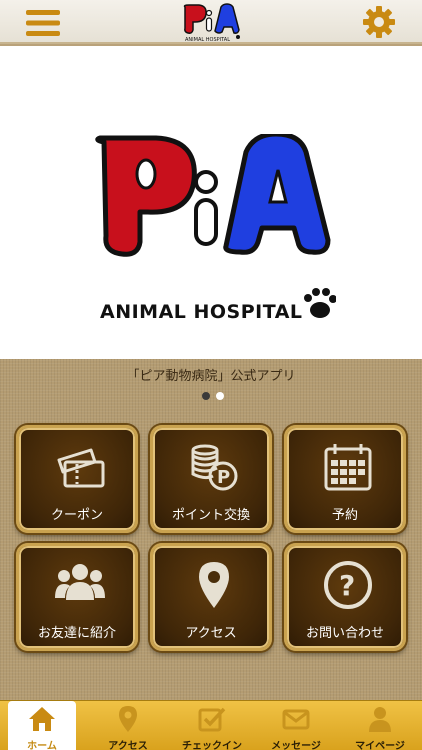 Image resolution: width=422 pixels, height=750 pixels. I want to click on nav-access: アクセス, so click(128, 725).